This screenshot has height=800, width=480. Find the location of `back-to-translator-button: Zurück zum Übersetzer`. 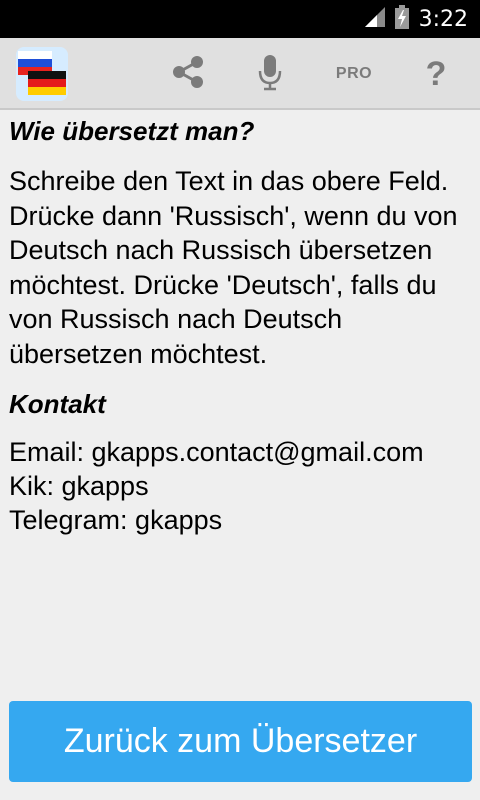

back-to-translator-button: Zurück zum Übersetzer is located at coordinates (240, 741).